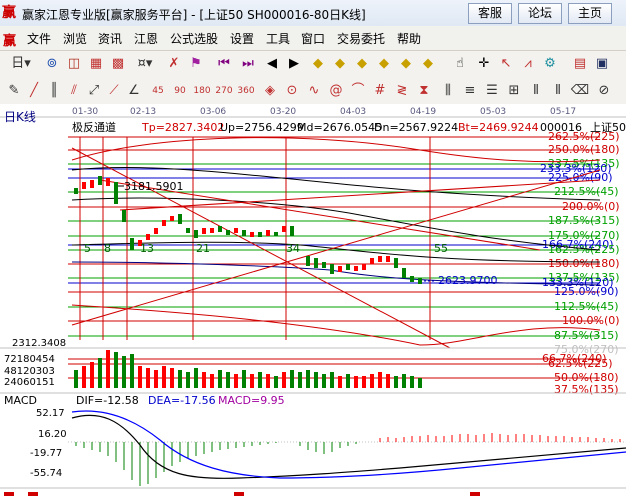 This screenshot has width=626, height=500. I want to click on box-icon: ⊞, so click(514, 91).